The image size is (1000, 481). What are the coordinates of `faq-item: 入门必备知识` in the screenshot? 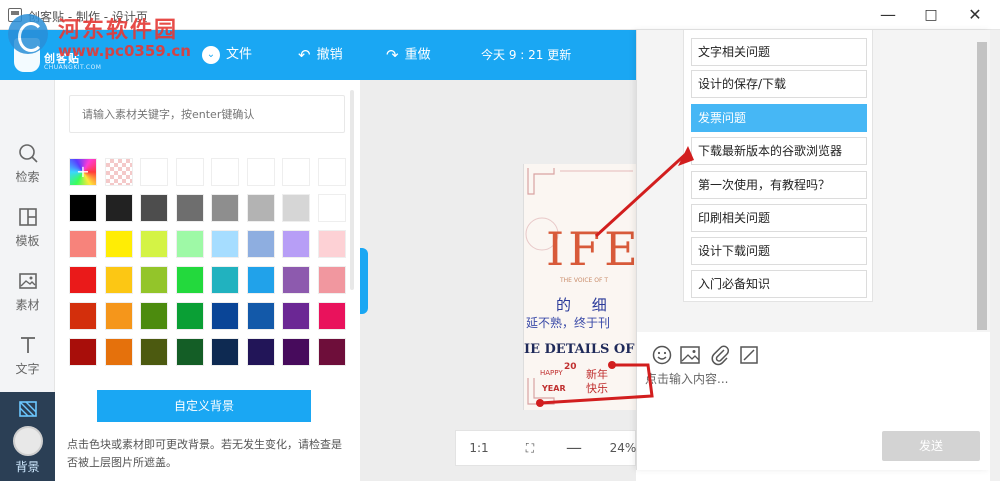 It's located at (779, 284).